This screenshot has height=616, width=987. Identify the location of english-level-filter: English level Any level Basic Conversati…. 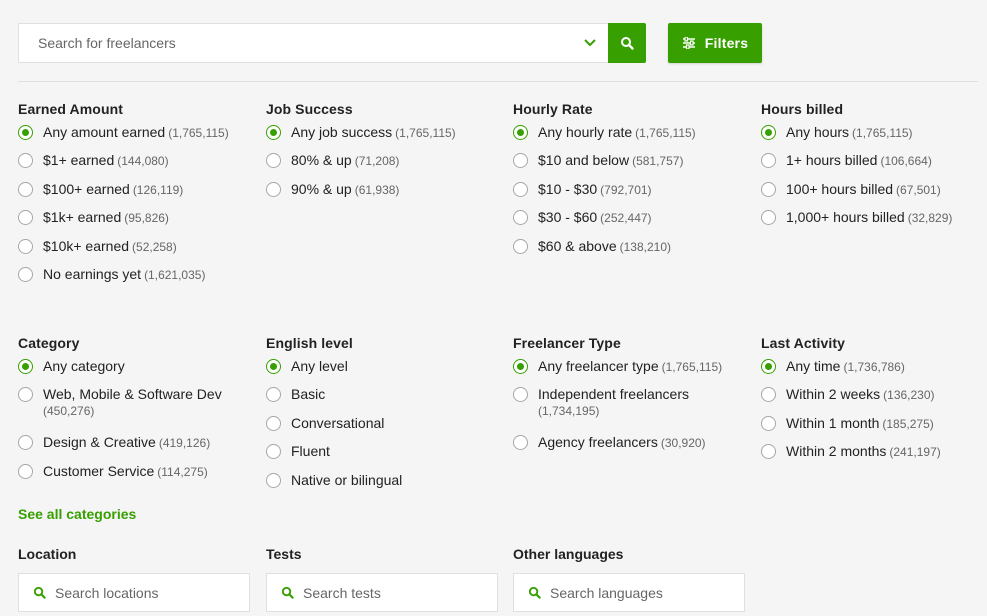
(386, 416).